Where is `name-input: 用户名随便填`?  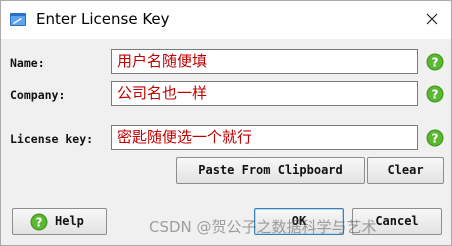
name-input: 用户名随便填 is located at coordinates (264, 61).